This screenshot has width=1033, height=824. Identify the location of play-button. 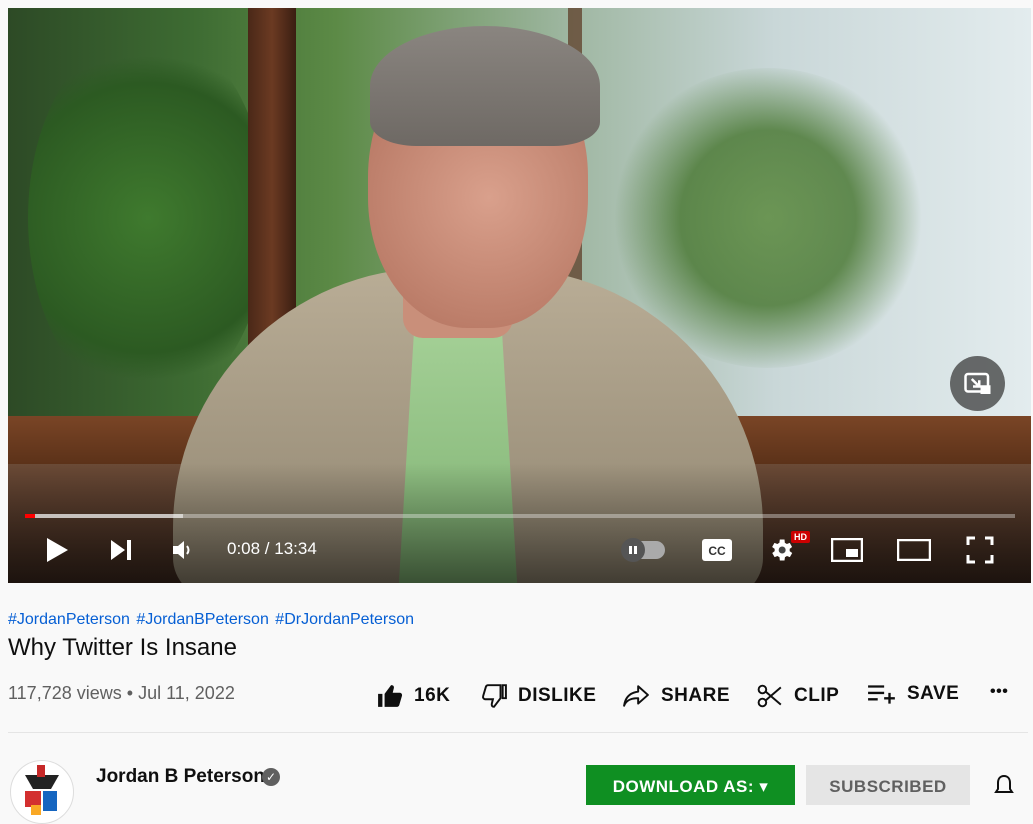
(57, 550).